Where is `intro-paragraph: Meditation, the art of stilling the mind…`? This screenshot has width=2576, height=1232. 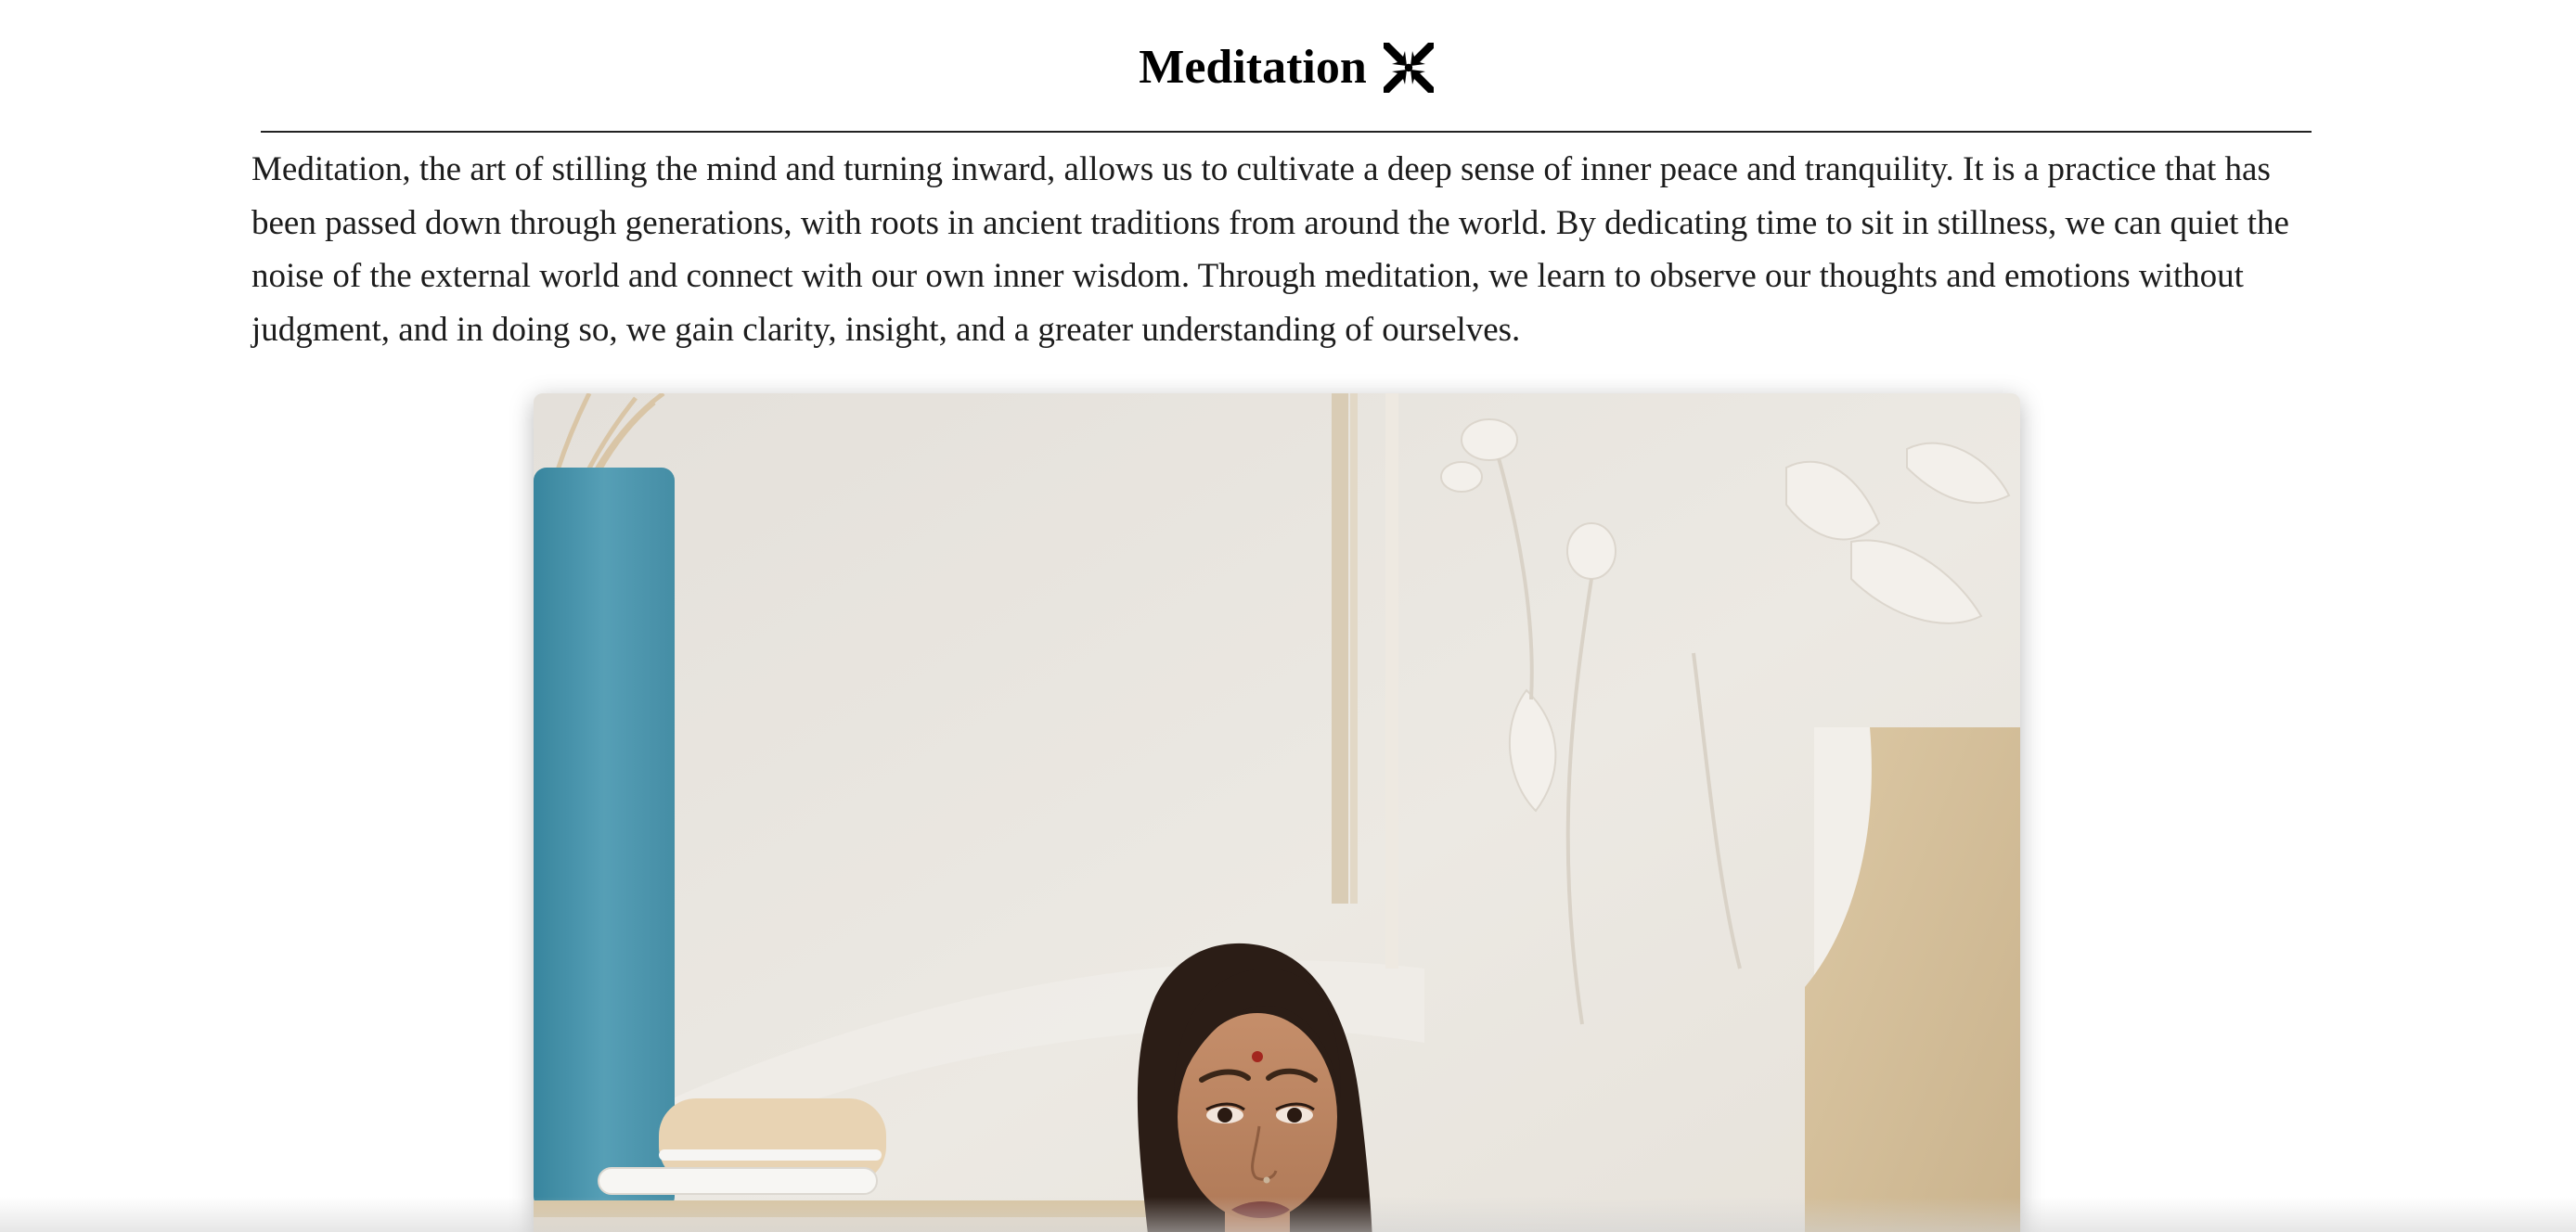
intro-paragraph: Meditation, the art of stilling the mind… is located at coordinates (1270, 250).